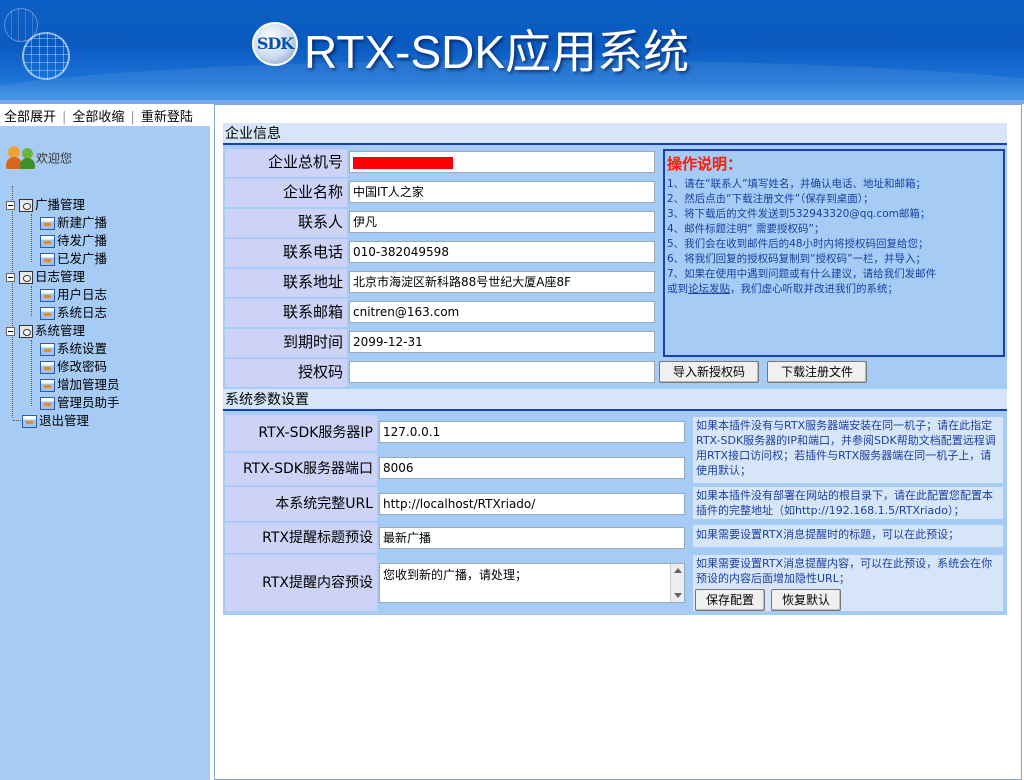 Image resolution: width=1024 pixels, height=780 pixels. I want to click on instruction-line: 3、将下载后的文件发送到532943320@qq.com邮箱；, so click(799, 214).